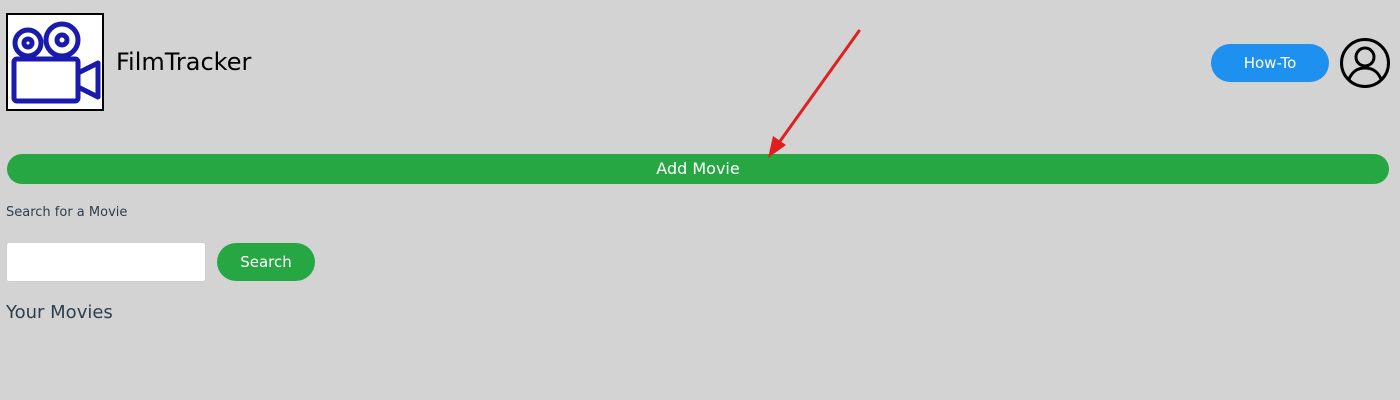  I want to click on search-label: Search for a Movie, so click(67, 212).